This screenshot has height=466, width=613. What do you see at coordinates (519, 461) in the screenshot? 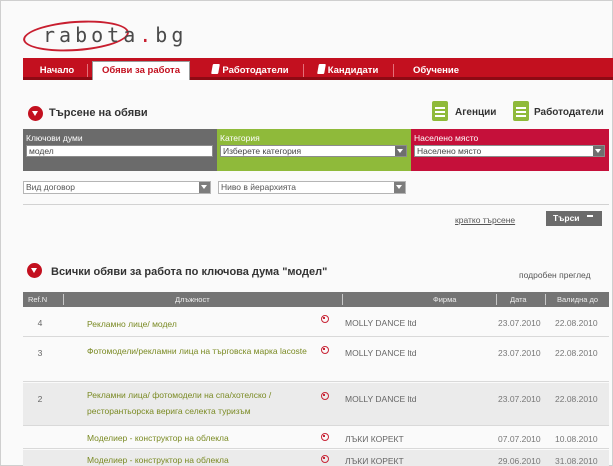
I see `posting-date: 29.06.2010` at bounding box center [519, 461].